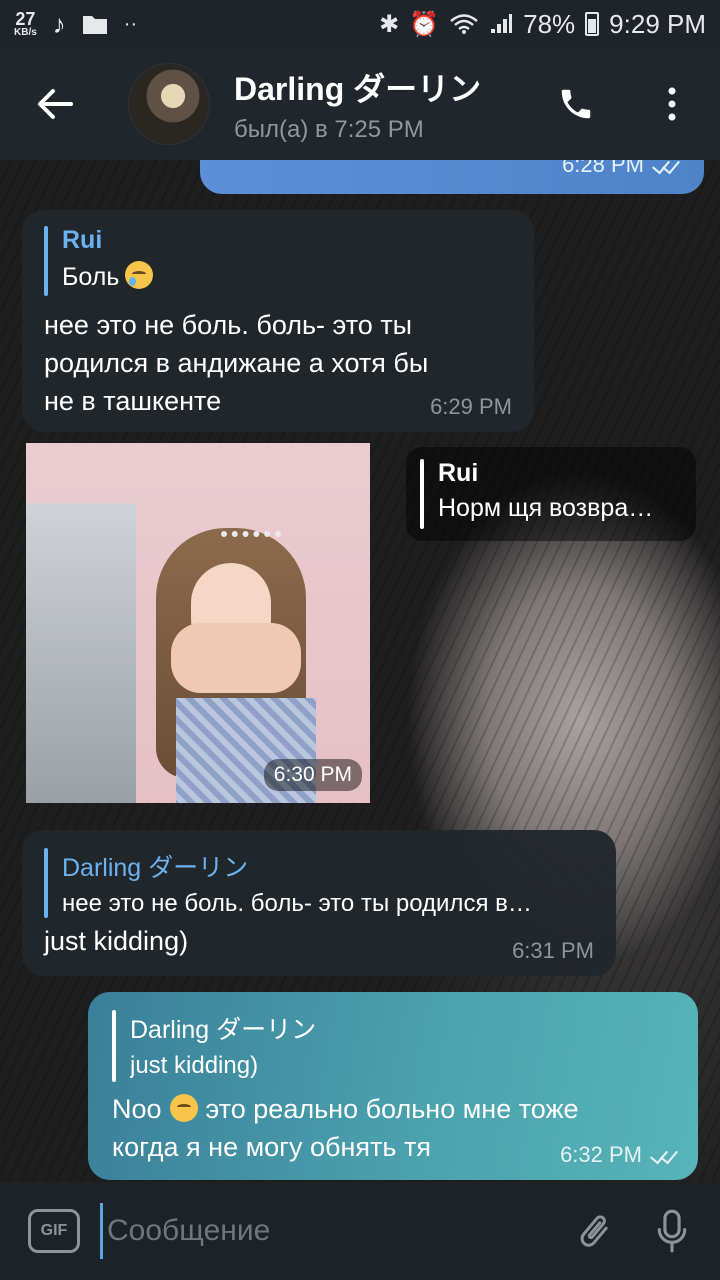 Image resolution: width=720 pixels, height=1280 pixels. I want to click on call-button, so click(576, 104).